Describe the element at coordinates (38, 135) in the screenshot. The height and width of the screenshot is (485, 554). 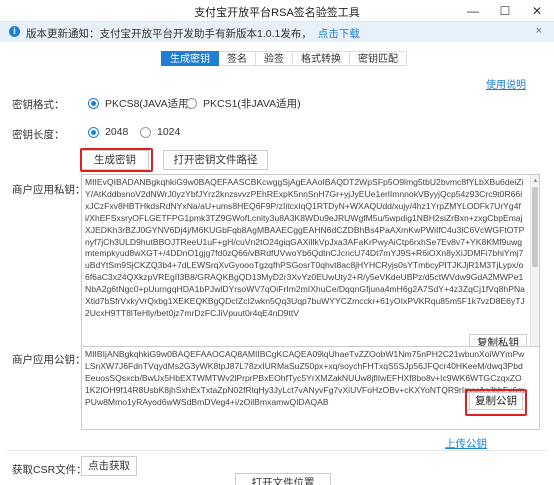
I see `key-length-label: 密钥长度：` at that location.